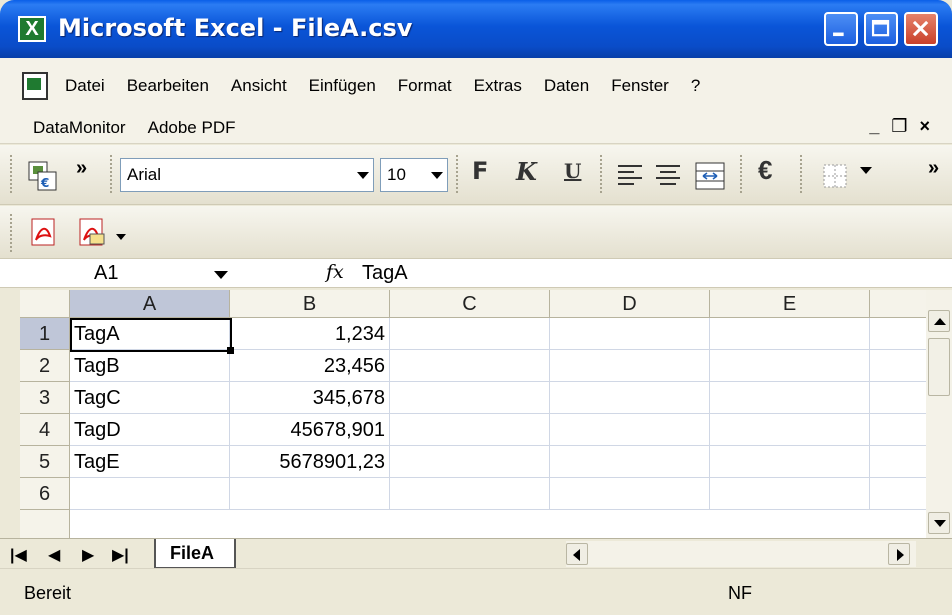  Describe the element at coordinates (898, 462) in the screenshot. I see `cell-f5` at that location.